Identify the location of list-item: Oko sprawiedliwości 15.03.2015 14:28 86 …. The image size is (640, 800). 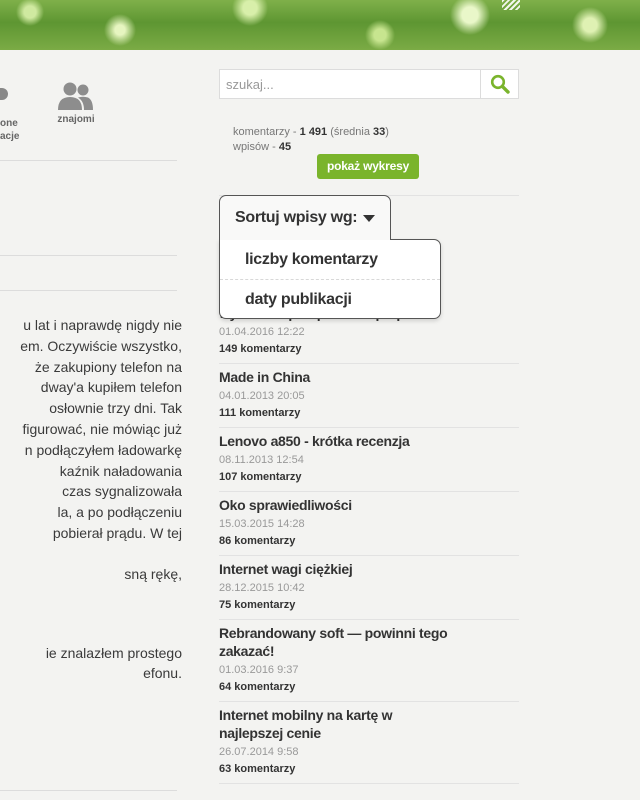
(369, 524).